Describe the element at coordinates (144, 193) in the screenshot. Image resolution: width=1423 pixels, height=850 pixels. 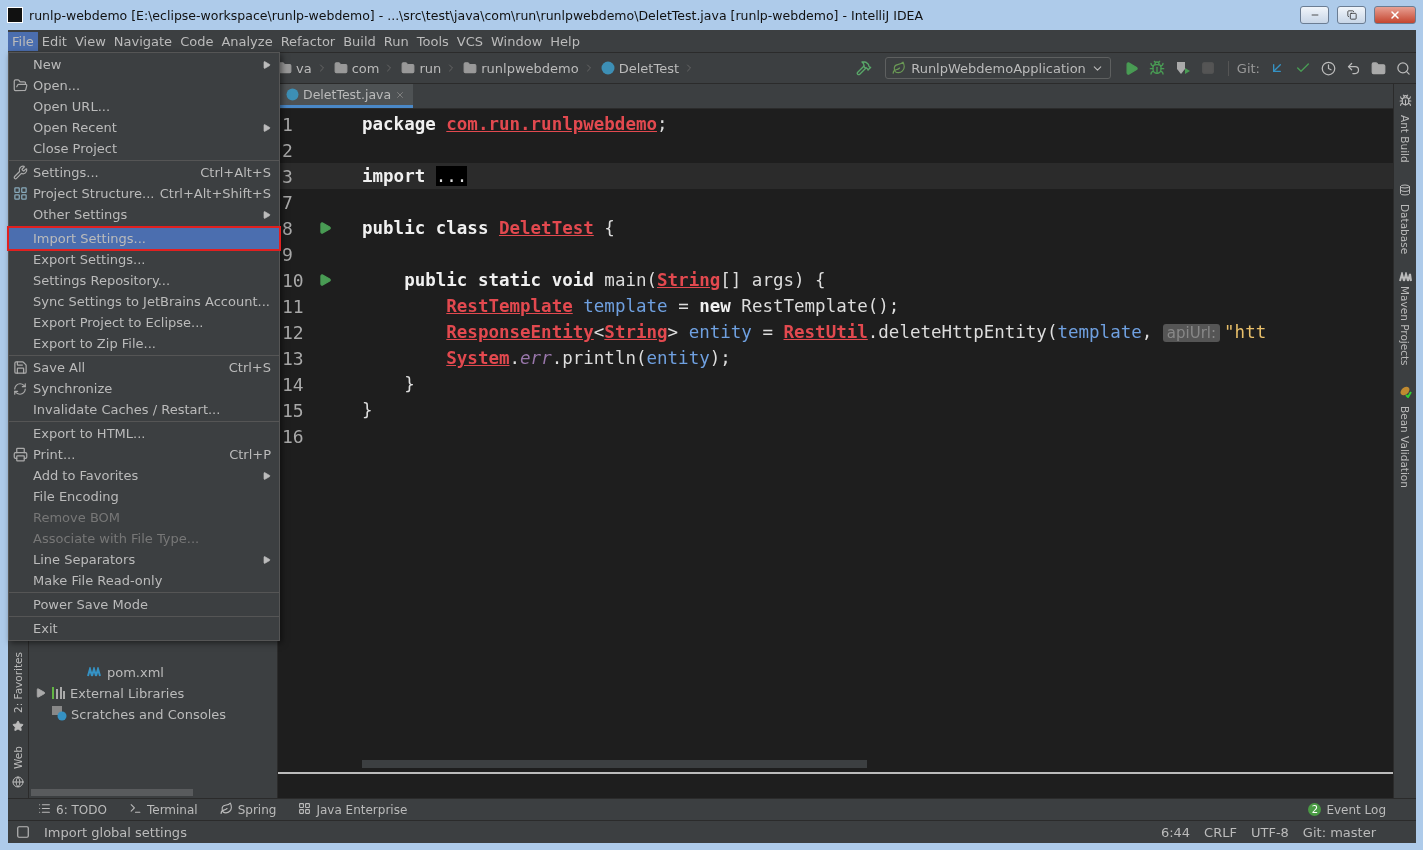
I see `menu-item: Project Structure... Ctrl+Alt+Shift+S` at that location.